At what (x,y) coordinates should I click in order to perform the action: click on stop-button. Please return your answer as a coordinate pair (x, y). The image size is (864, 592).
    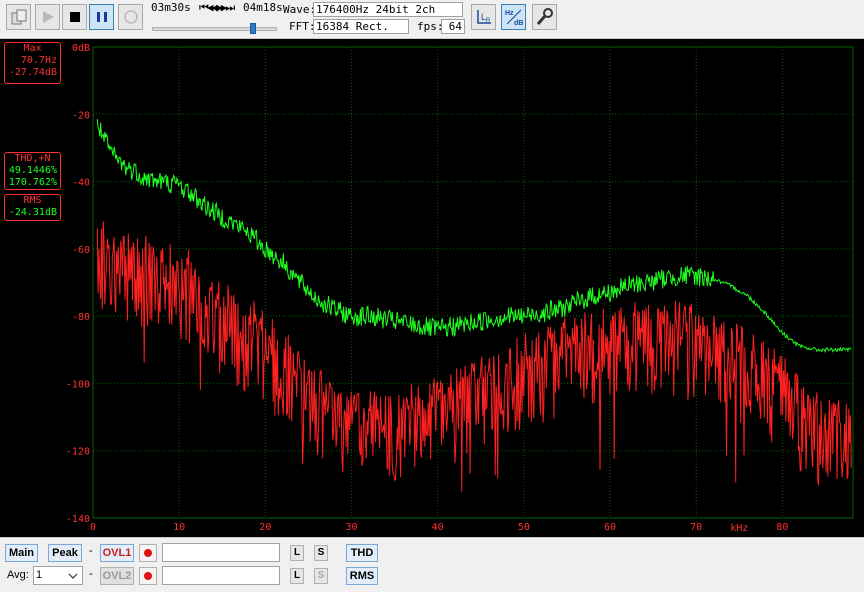
    Looking at the image, I should click on (74, 17).